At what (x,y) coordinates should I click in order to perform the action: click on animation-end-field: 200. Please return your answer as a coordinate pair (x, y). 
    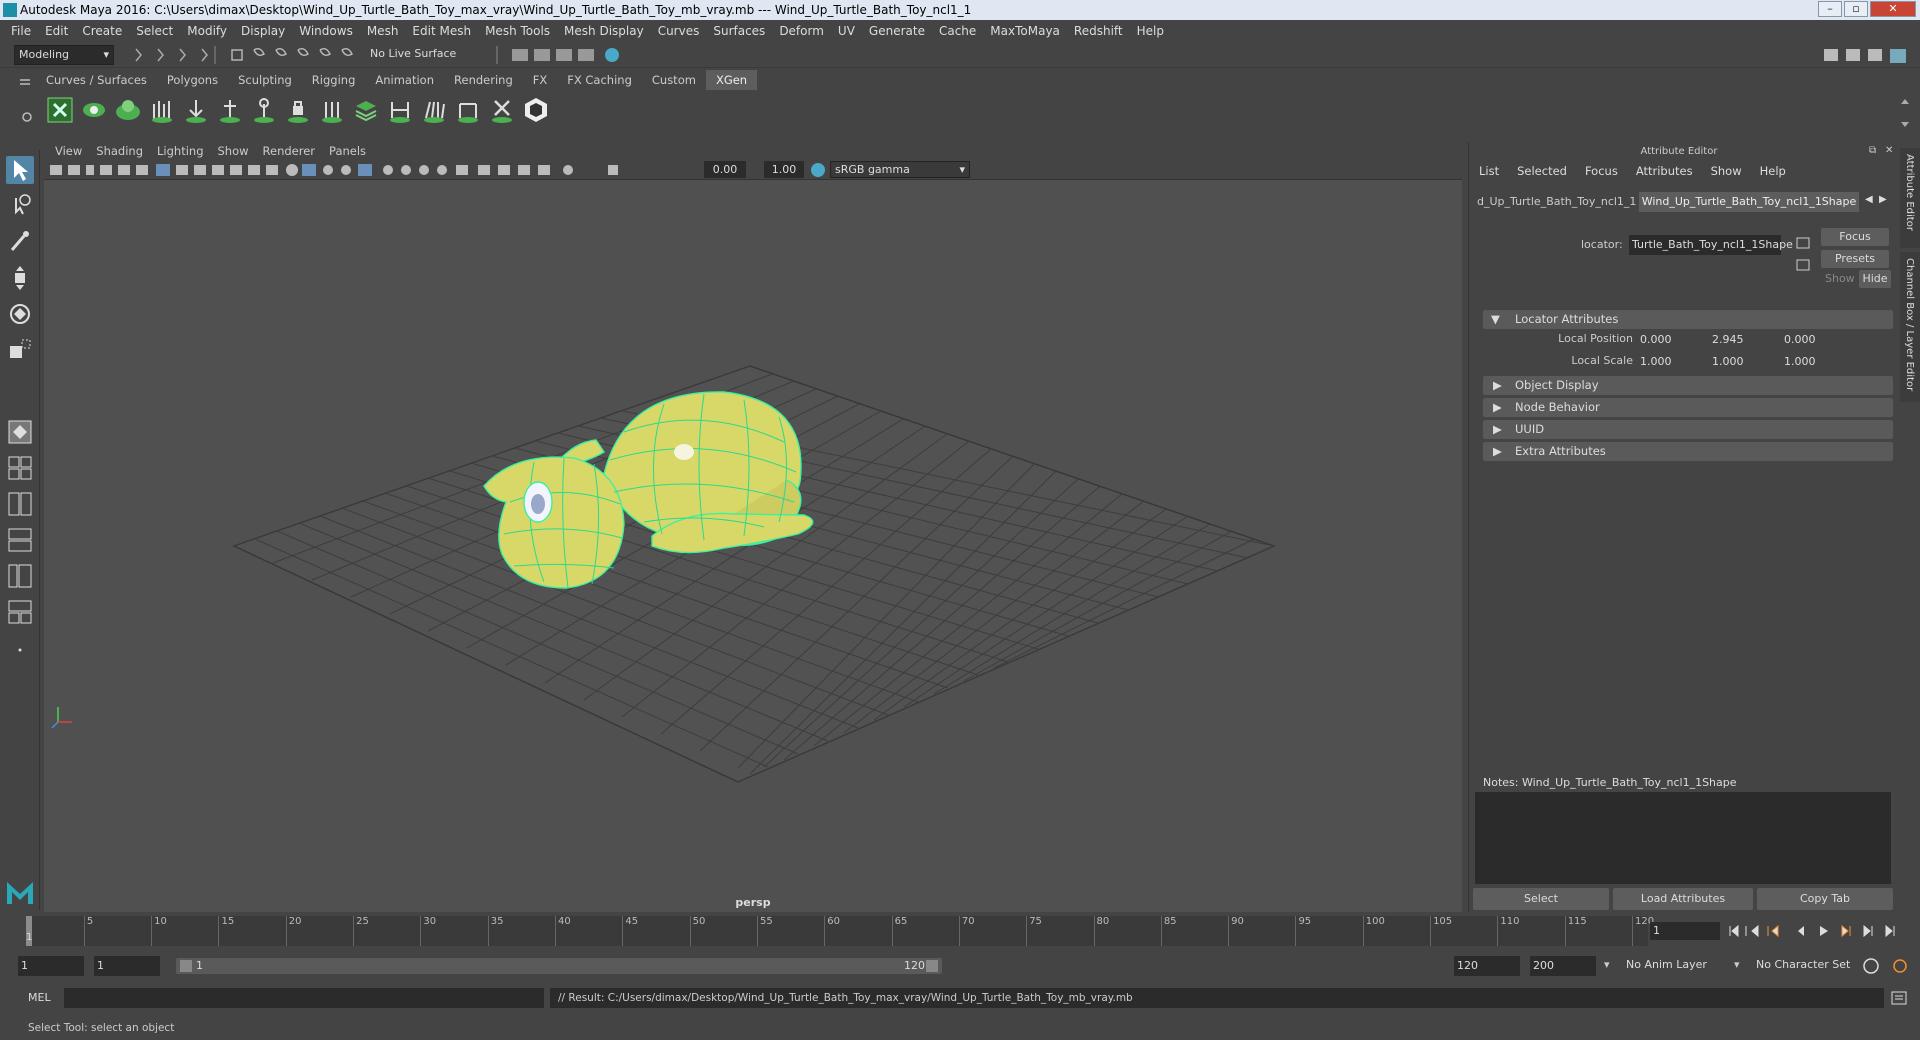
    Looking at the image, I should click on (1563, 966).